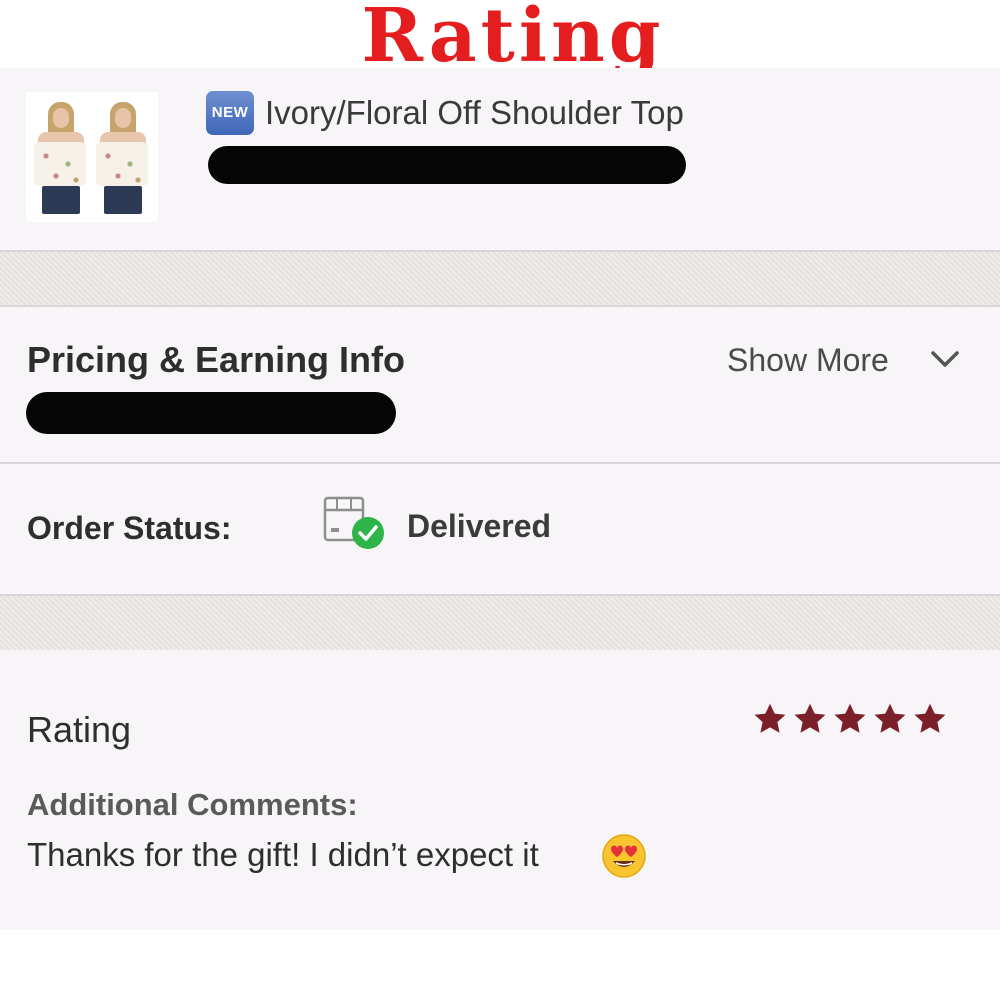 The width and height of the screenshot is (1000, 1000). Describe the element at coordinates (808, 360) in the screenshot. I see `show-more-button: Show More` at that location.